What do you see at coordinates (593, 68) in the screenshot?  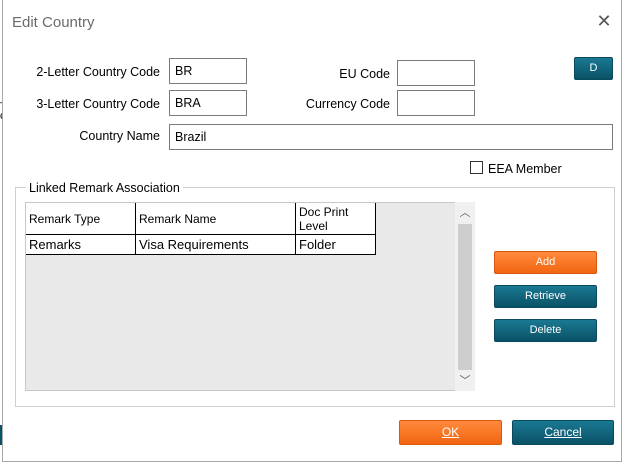 I see `d-button: D` at bounding box center [593, 68].